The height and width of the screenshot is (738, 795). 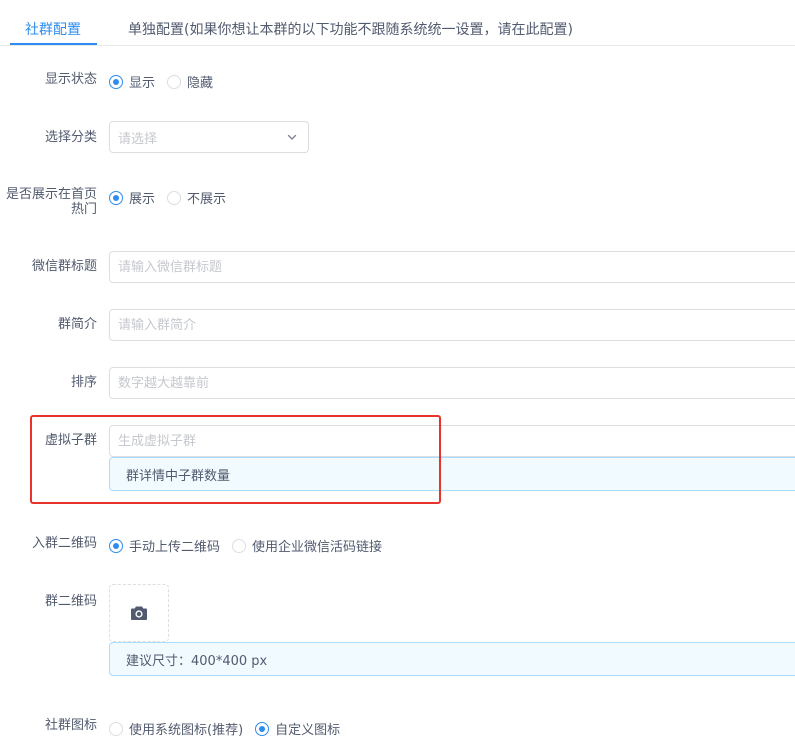 What do you see at coordinates (77, 324) in the screenshot?
I see `group-intro-label: 群简介` at bounding box center [77, 324].